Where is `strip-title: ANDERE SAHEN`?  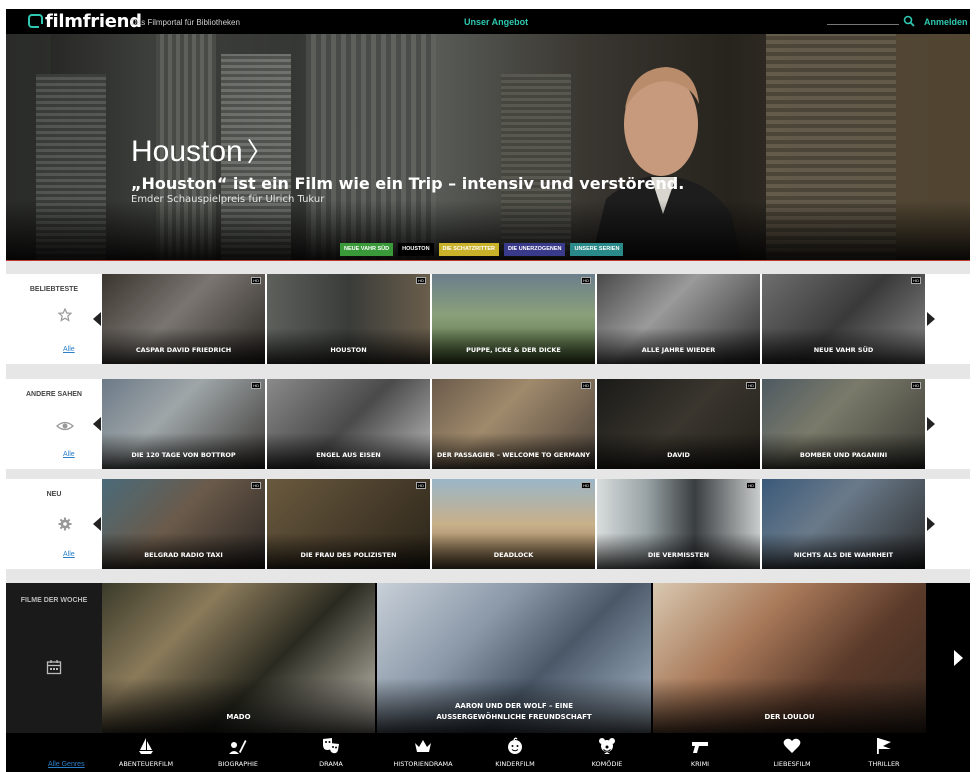
strip-title: ANDERE SAHEN is located at coordinates (53, 394).